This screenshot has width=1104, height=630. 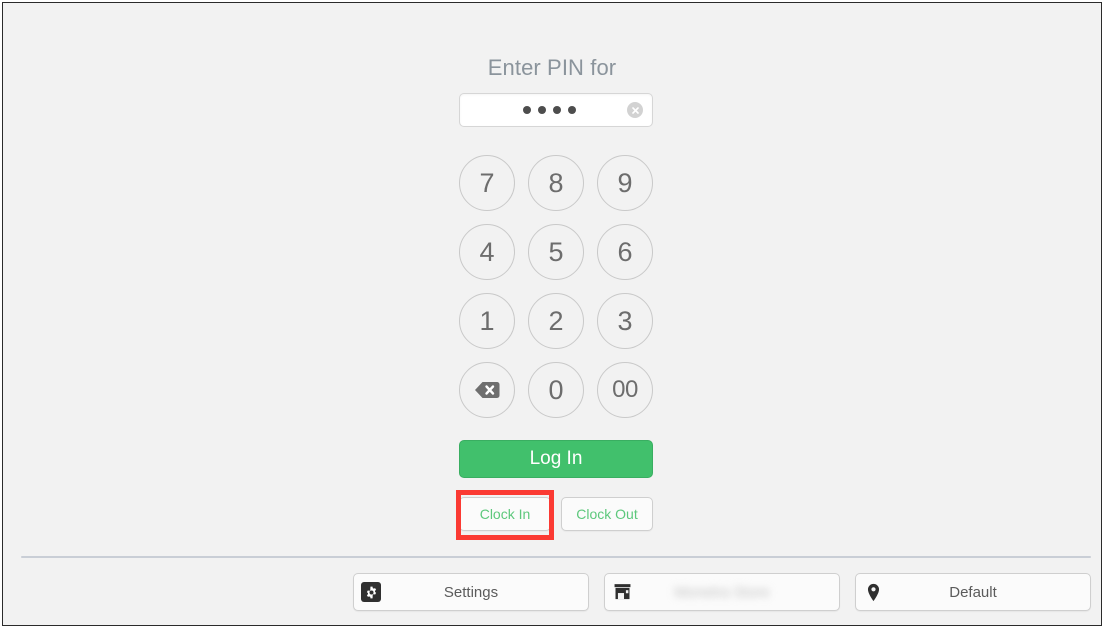 I want to click on key-4: 4, so click(x=487, y=252).